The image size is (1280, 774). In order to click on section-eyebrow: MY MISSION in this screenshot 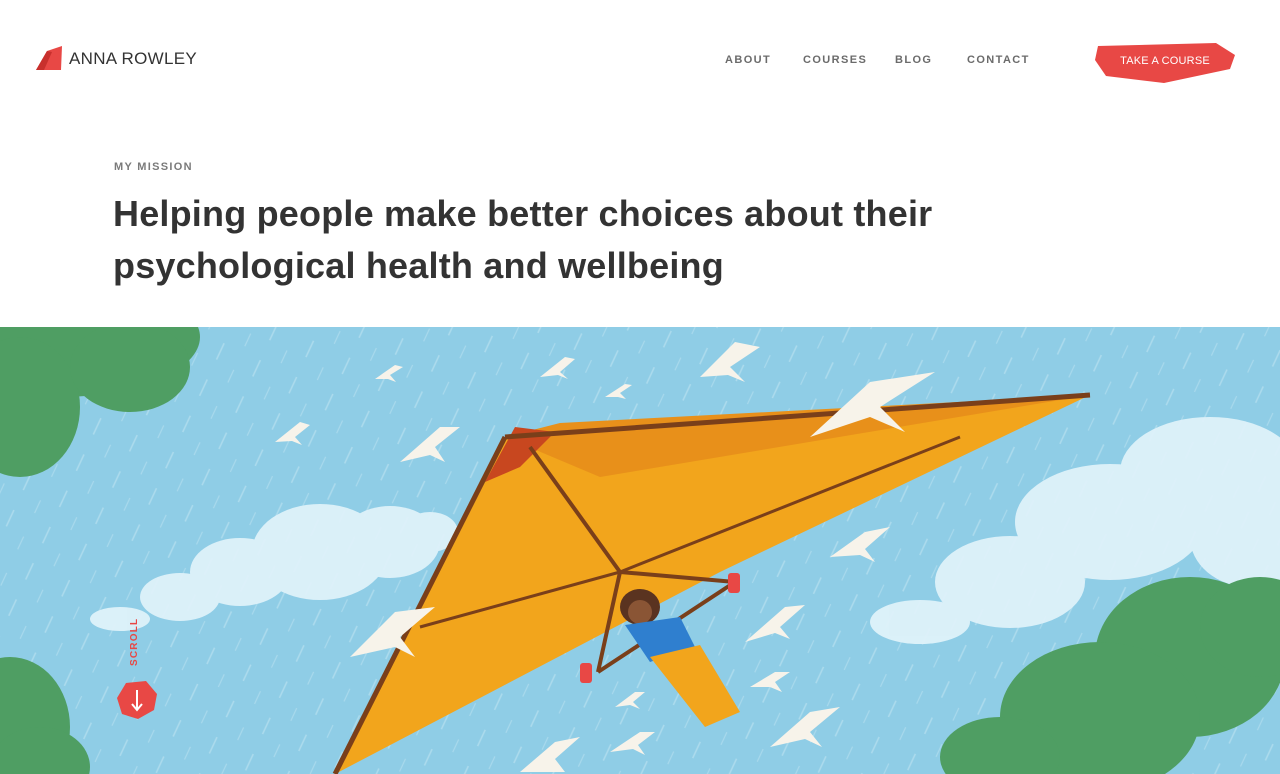, I will do `click(153, 167)`.